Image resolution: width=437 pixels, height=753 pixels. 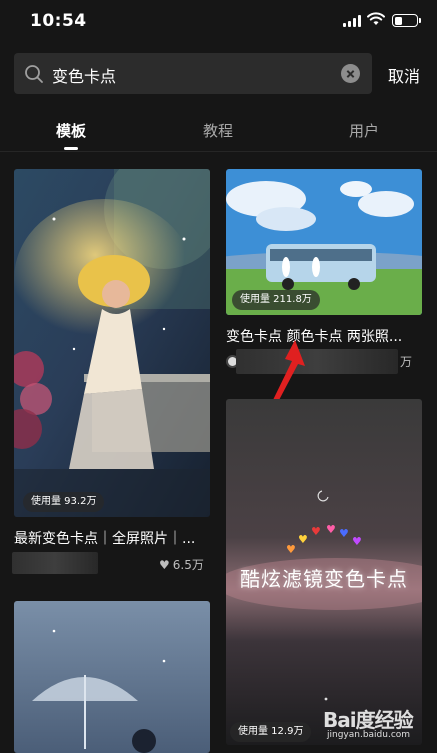 I want to click on tab-bar: 模板 教程 用户, so click(x=218, y=131).